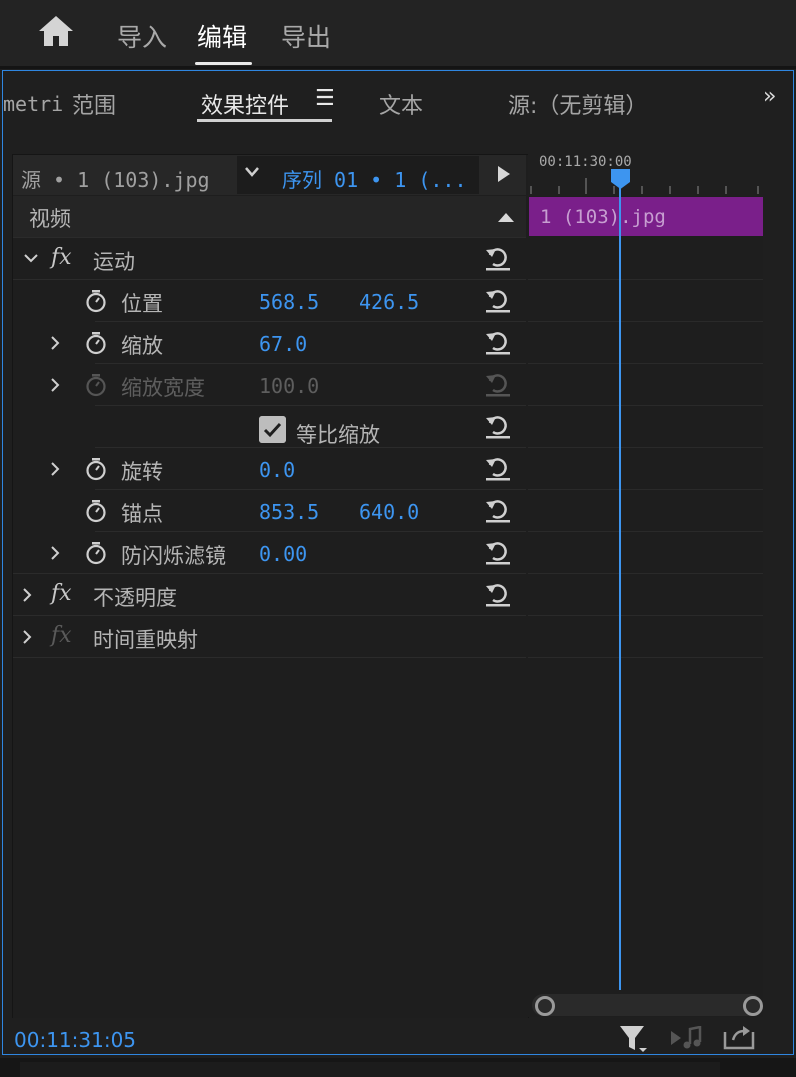 The image size is (796, 1077). I want to click on playhead-handle, so click(620, 179).